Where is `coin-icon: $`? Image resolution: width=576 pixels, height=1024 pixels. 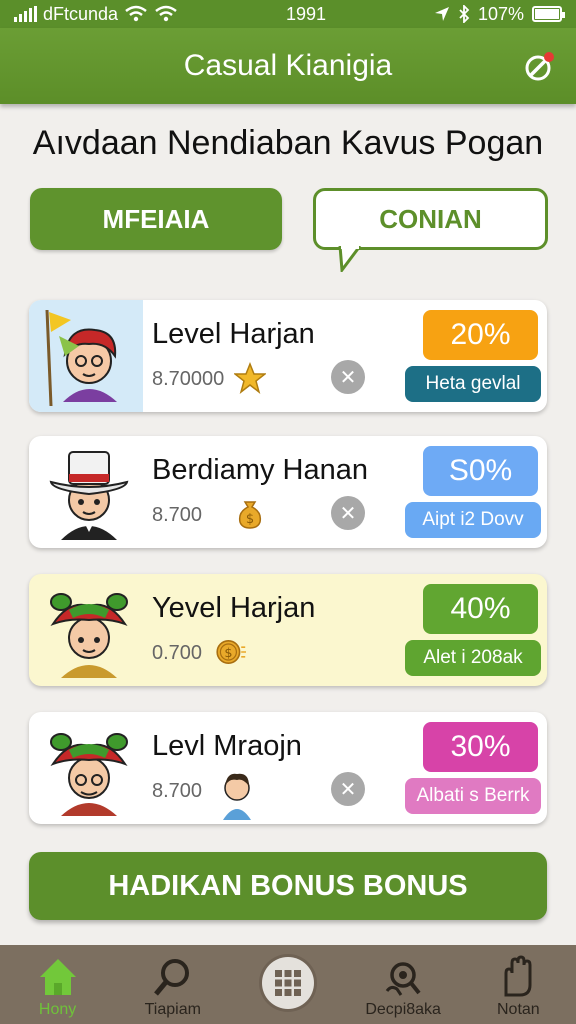
coin-icon: $ is located at coordinates (231, 652).